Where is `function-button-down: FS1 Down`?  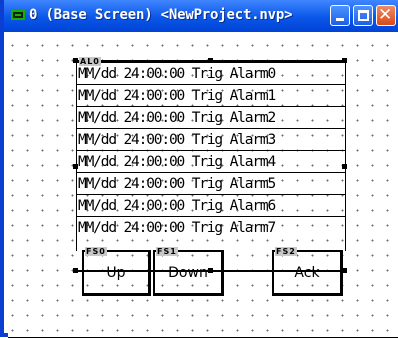 function-button-down: FS1 Down is located at coordinates (188, 271).